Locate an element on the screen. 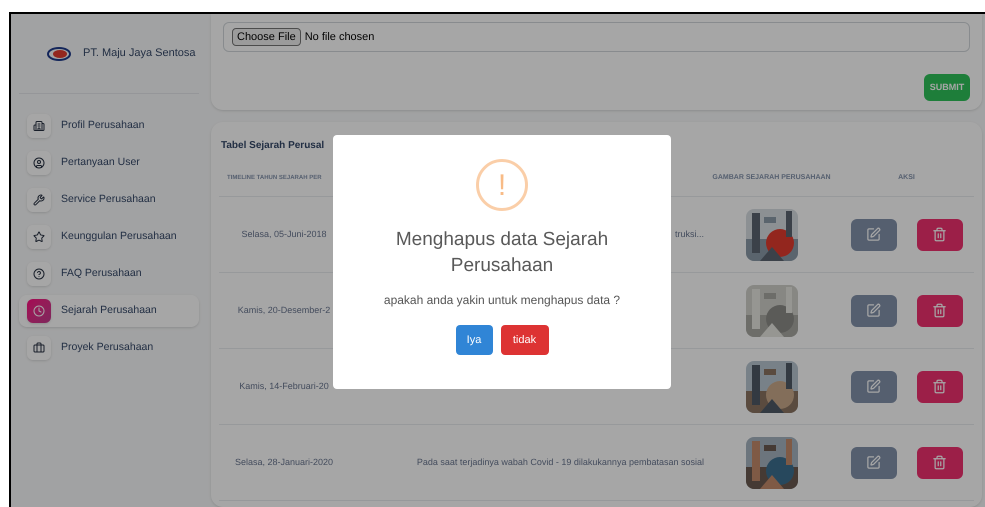 The width and height of the screenshot is (985, 507). cancel-button: tidak is located at coordinates (524, 340).